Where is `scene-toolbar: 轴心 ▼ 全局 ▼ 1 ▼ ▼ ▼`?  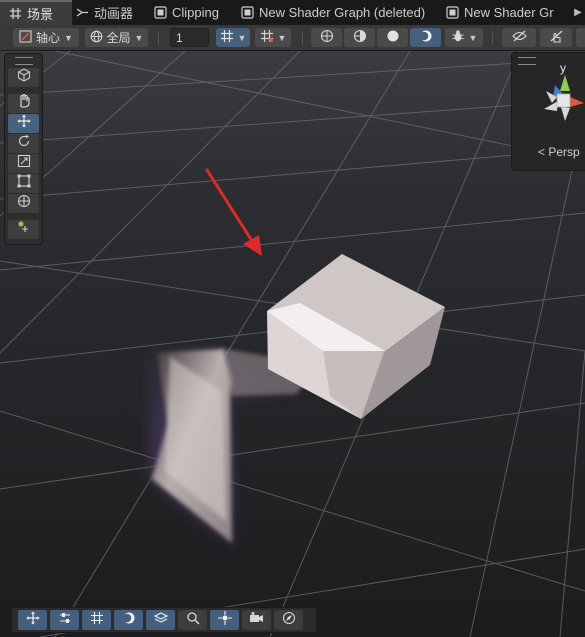 scene-toolbar: 轴心 ▼ 全局 ▼ 1 ▼ ▼ ▼ is located at coordinates (292, 38).